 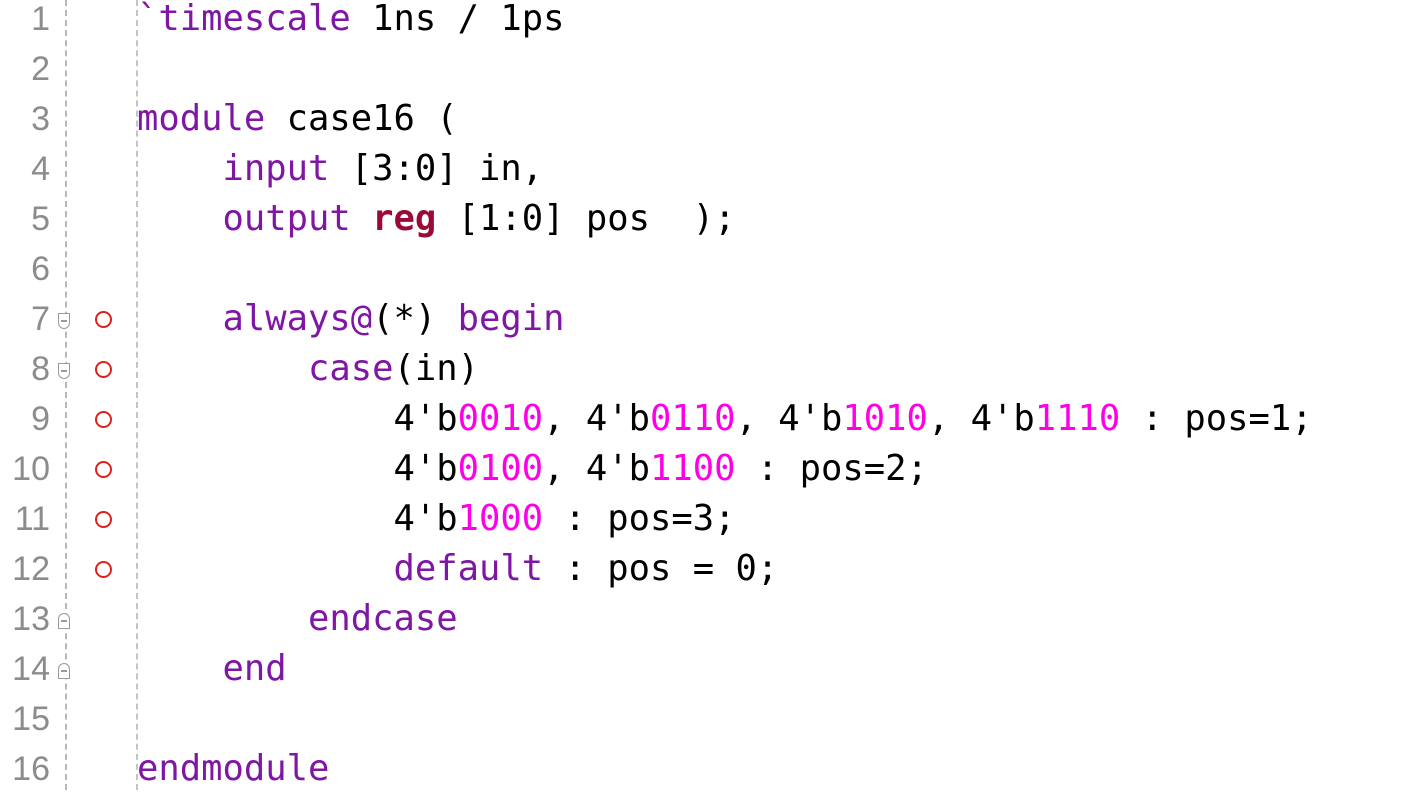 What do you see at coordinates (31, 769) in the screenshot?
I see `line-number: 16` at bounding box center [31, 769].